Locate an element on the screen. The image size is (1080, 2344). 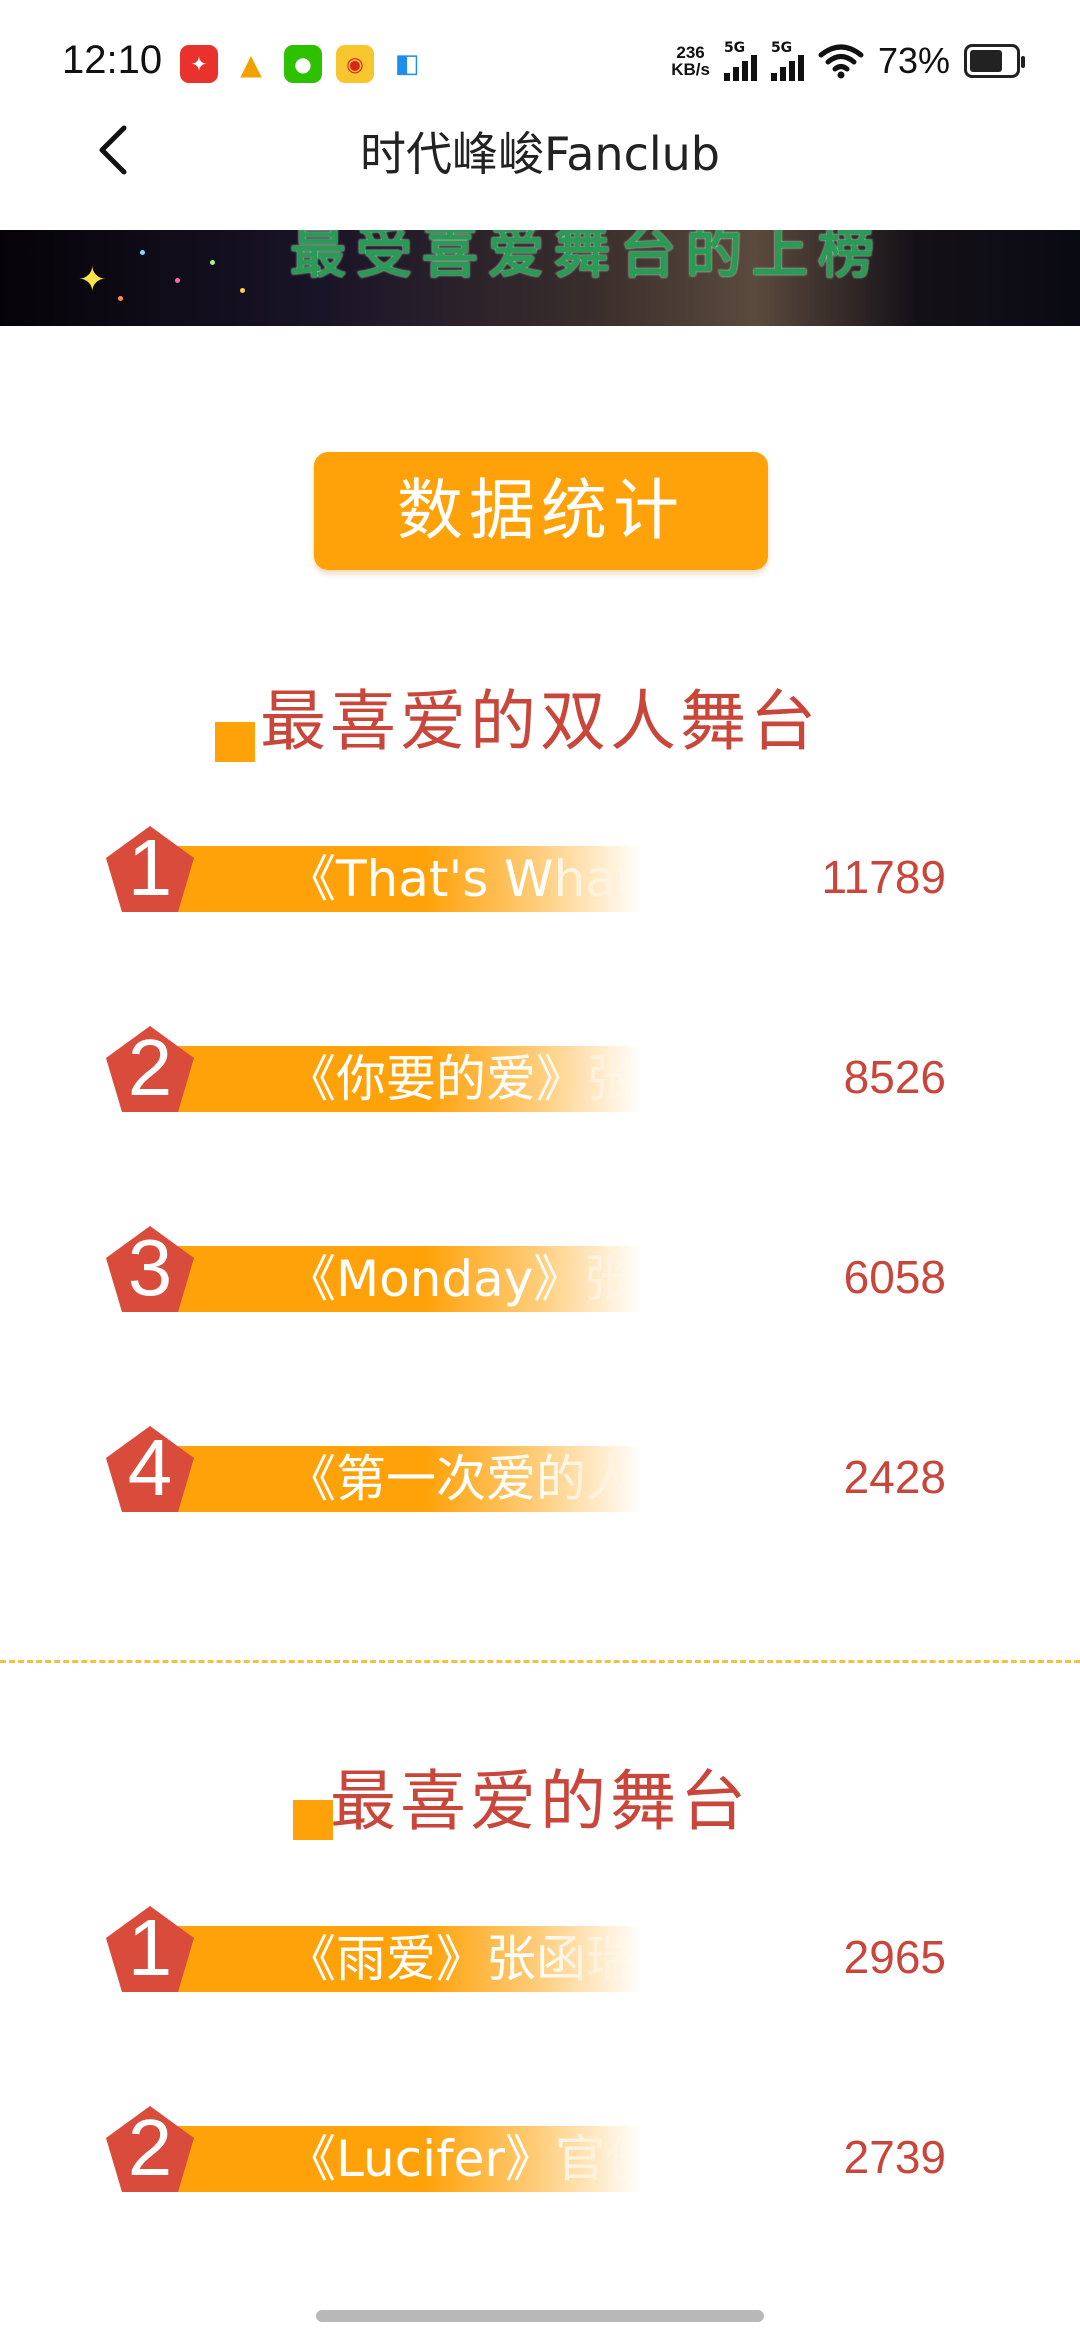
news-app-icon: ✦ is located at coordinates (199, 64).